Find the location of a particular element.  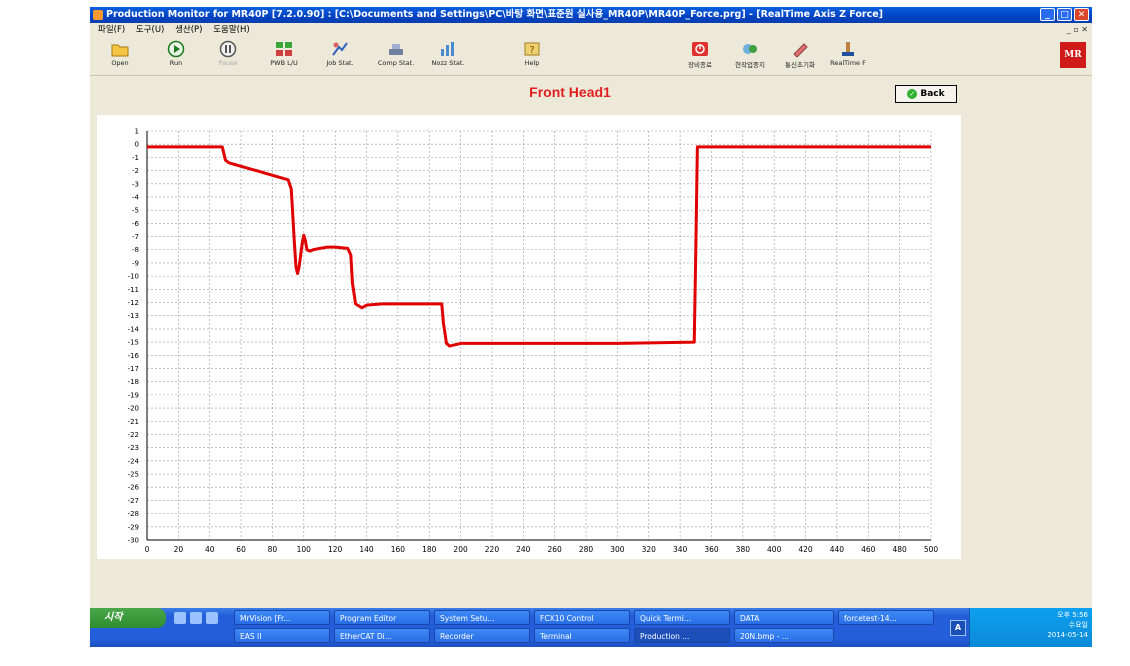

pause-button: Pause is located at coordinates (228, 57).